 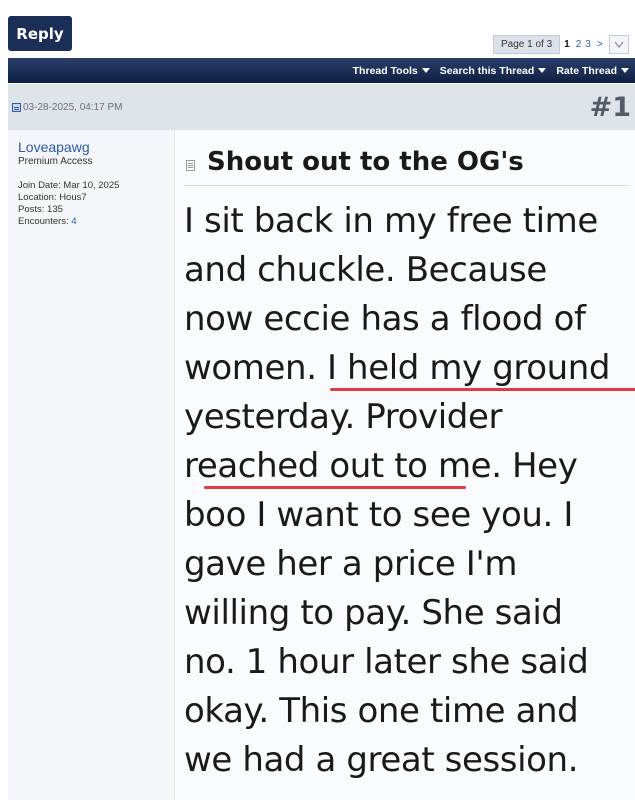 I want to click on rate-thread-label: Rate Thread, so click(x=586, y=70).